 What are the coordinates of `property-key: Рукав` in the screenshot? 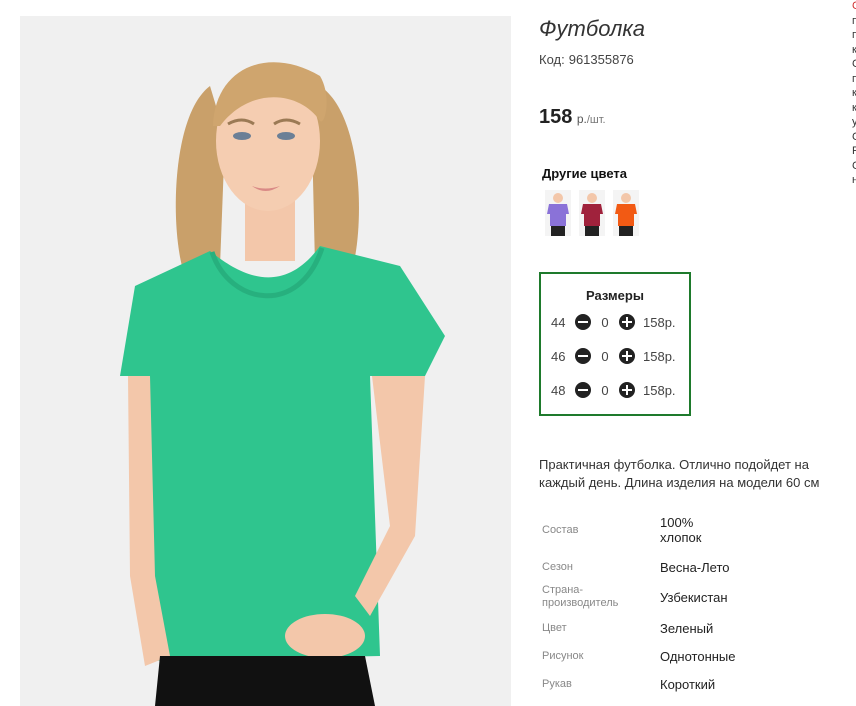 It's located at (557, 683).